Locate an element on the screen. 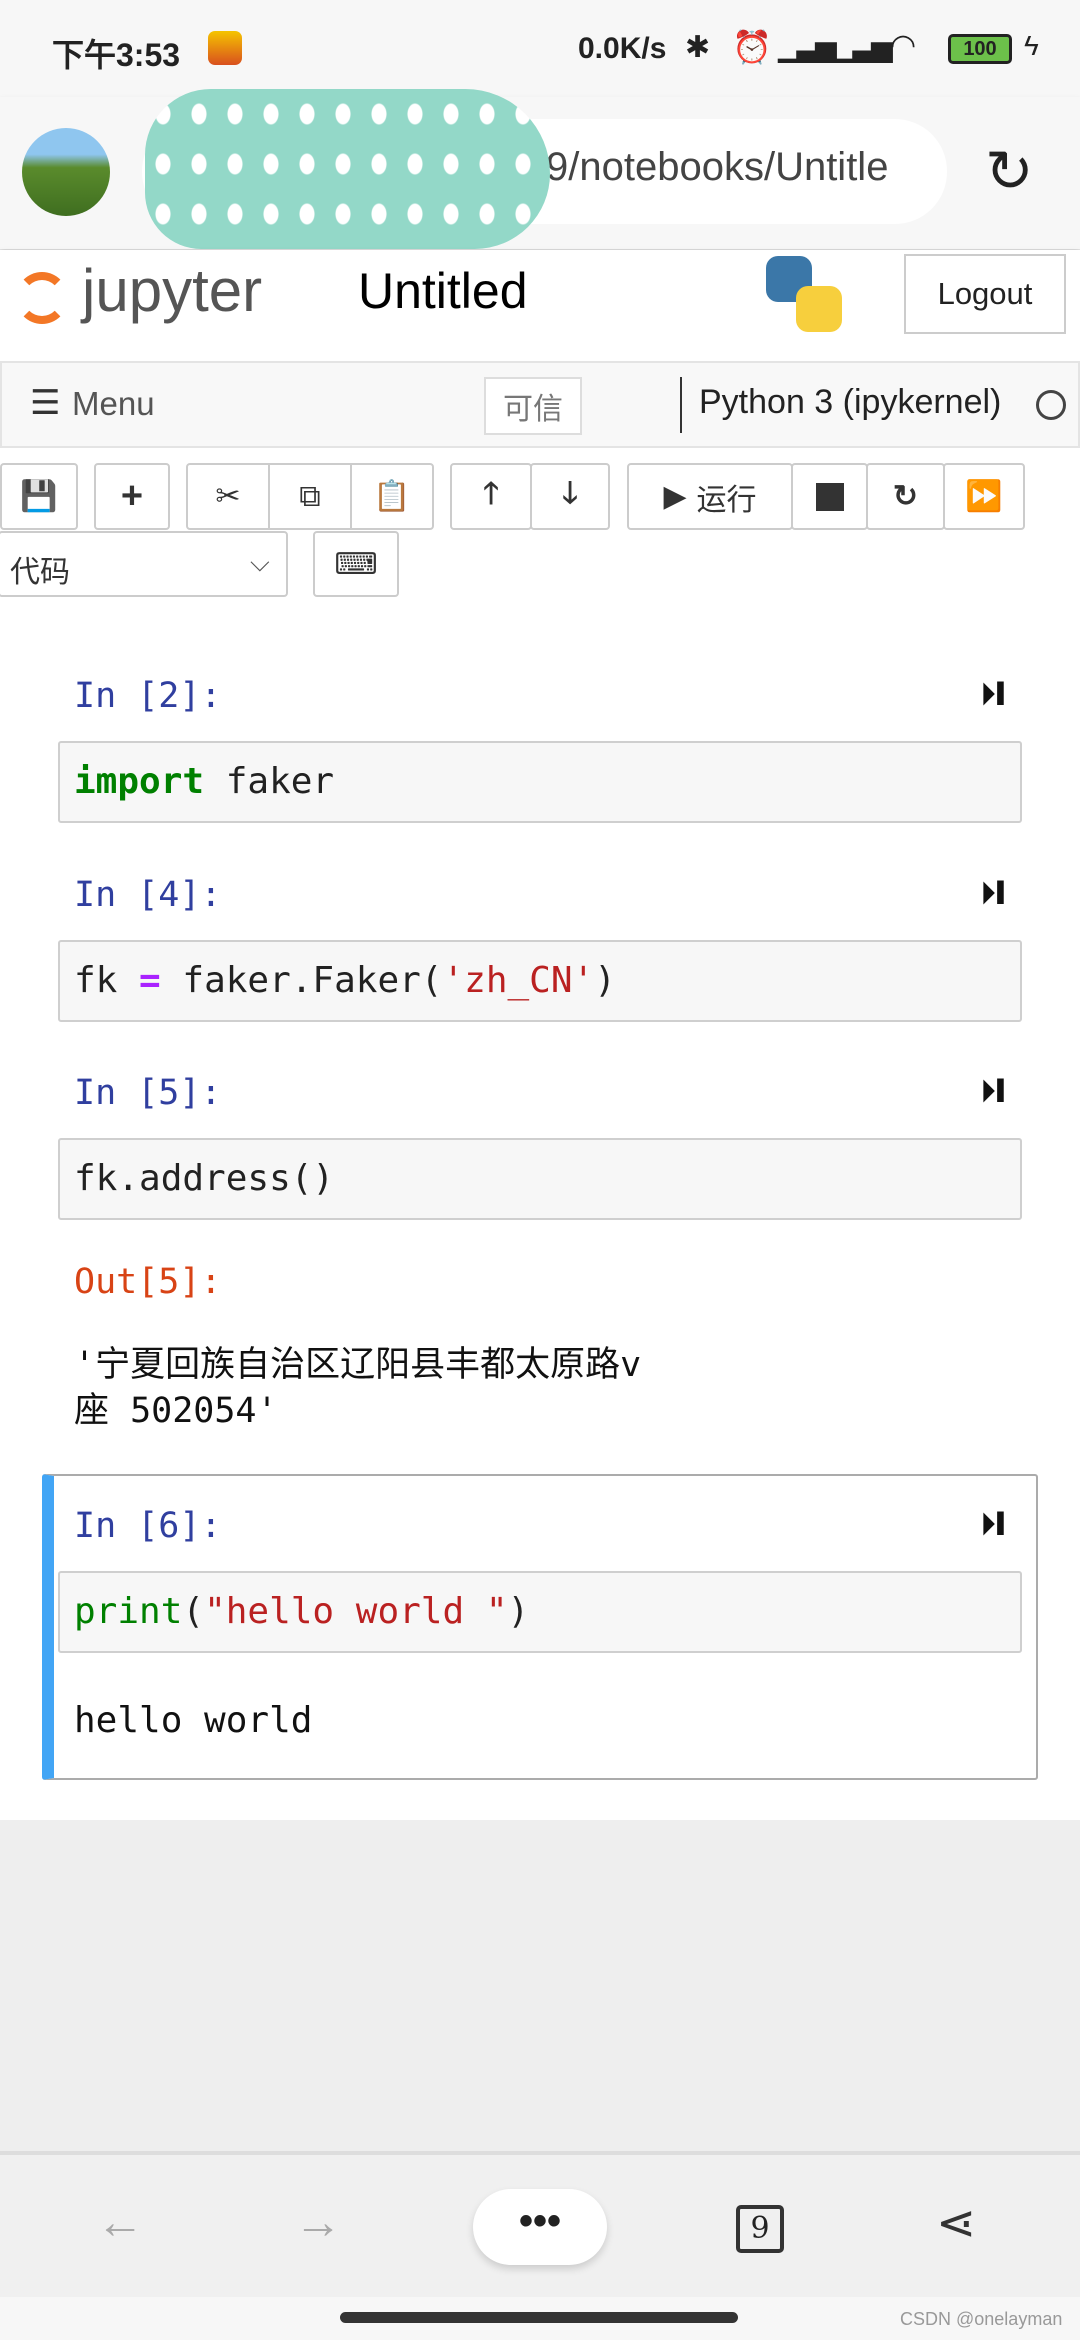 This screenshot has width=1080, height=2340. watermark: CSDN @onelayman is located at coordinates (981, 2319).